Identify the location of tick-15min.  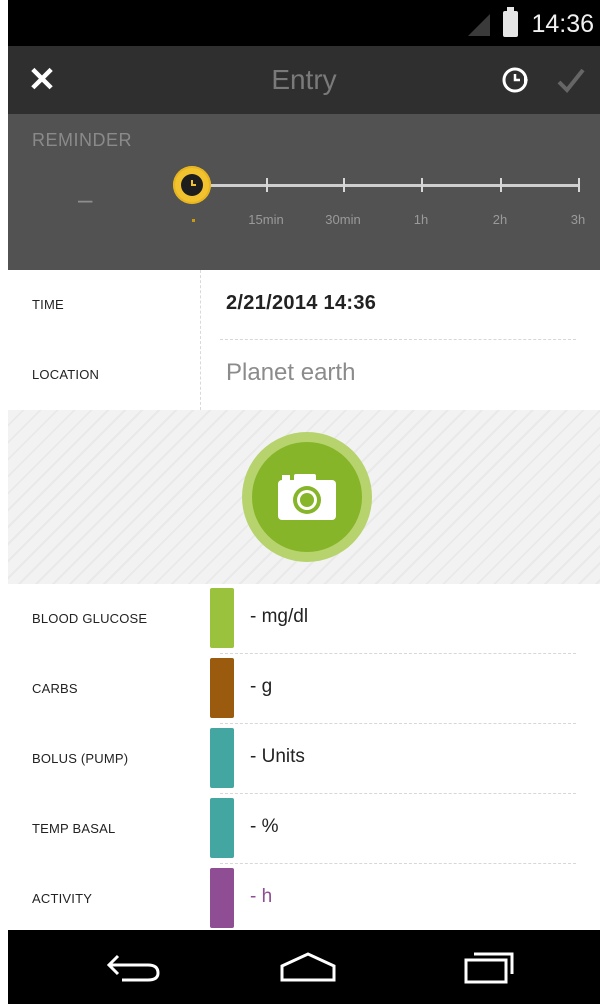
(267, 185).